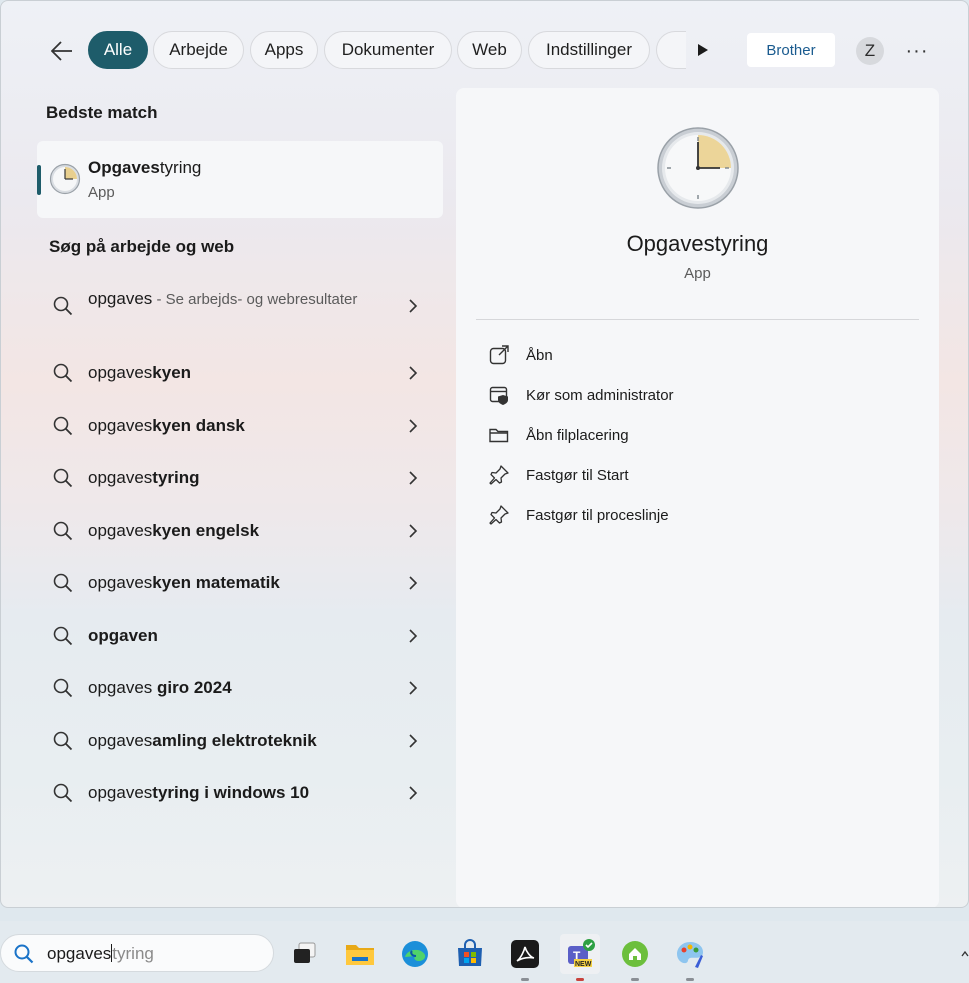 This screenshot has height=983, width=969. I want to click on teams-new-badge: NEW, so click(583, 964).